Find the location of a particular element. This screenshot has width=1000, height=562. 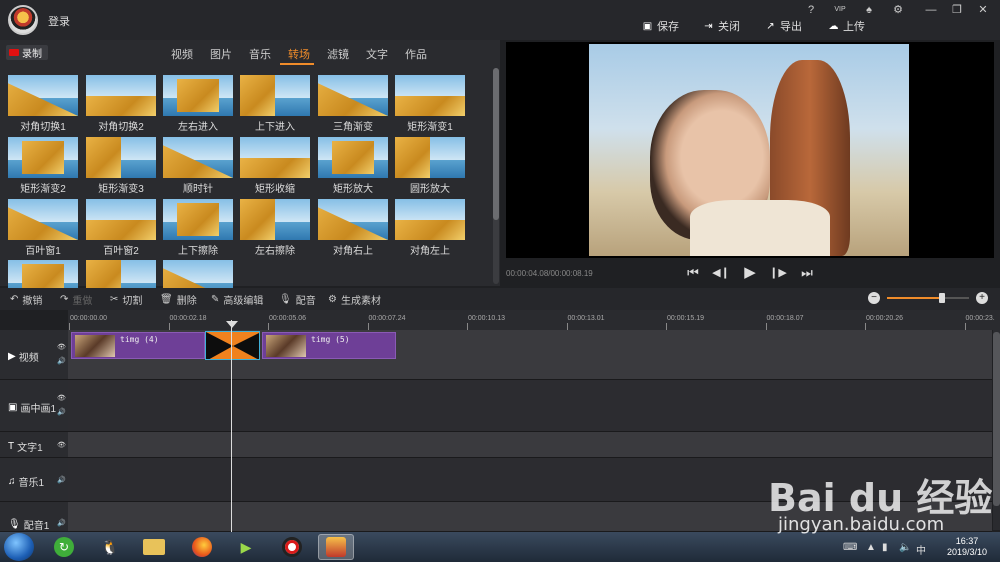

network-icon: ▮ is located at coordinates (885, 547).